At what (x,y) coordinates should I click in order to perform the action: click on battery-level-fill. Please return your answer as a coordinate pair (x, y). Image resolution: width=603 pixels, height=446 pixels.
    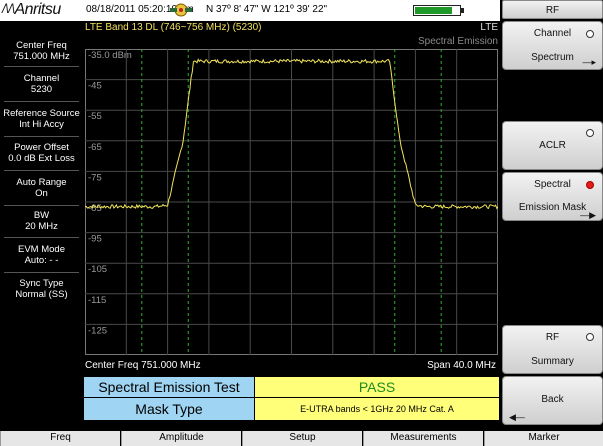
    Looking at the image, I should click on (433, 10).